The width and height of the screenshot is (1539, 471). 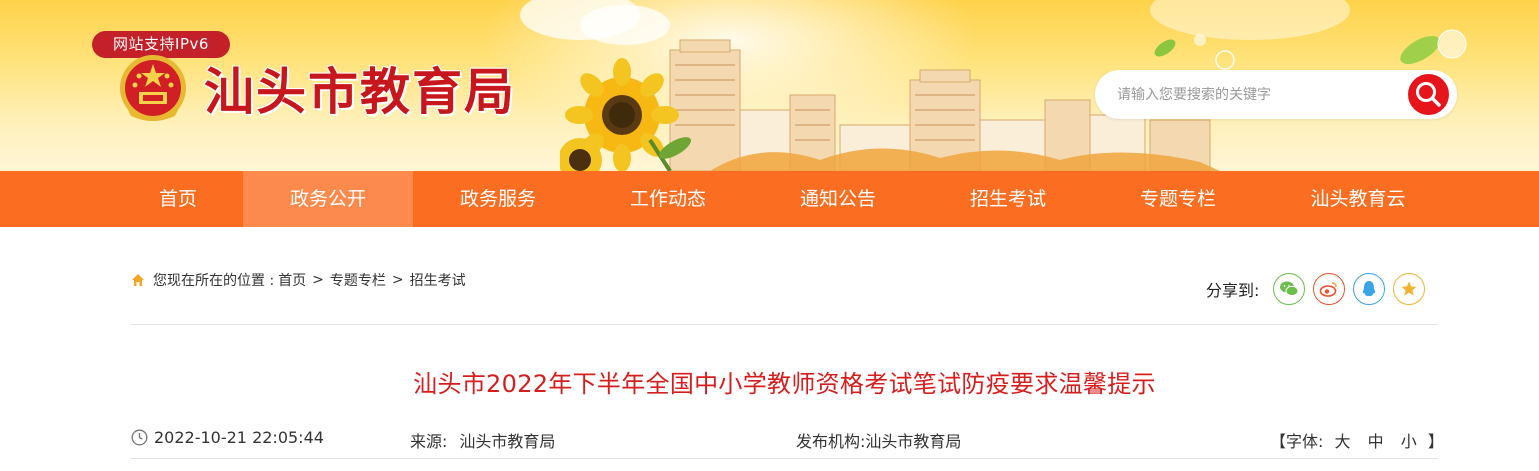 I want to click on main-nav: 首页 政务公开 政务服务 工作动态 通知公告 招生考试 专题专栏 汕头教育云, so click(x=769, y=199).